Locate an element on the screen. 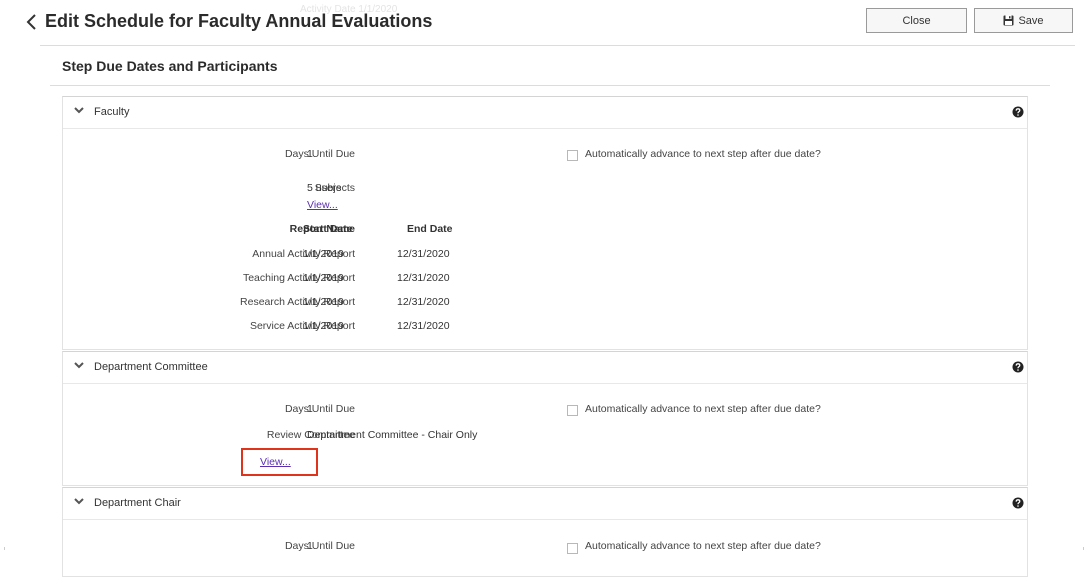 The width and height of the screenshot is (1088, 577). chair-panel-title: Department Chair is located at coordinates (137, 503).